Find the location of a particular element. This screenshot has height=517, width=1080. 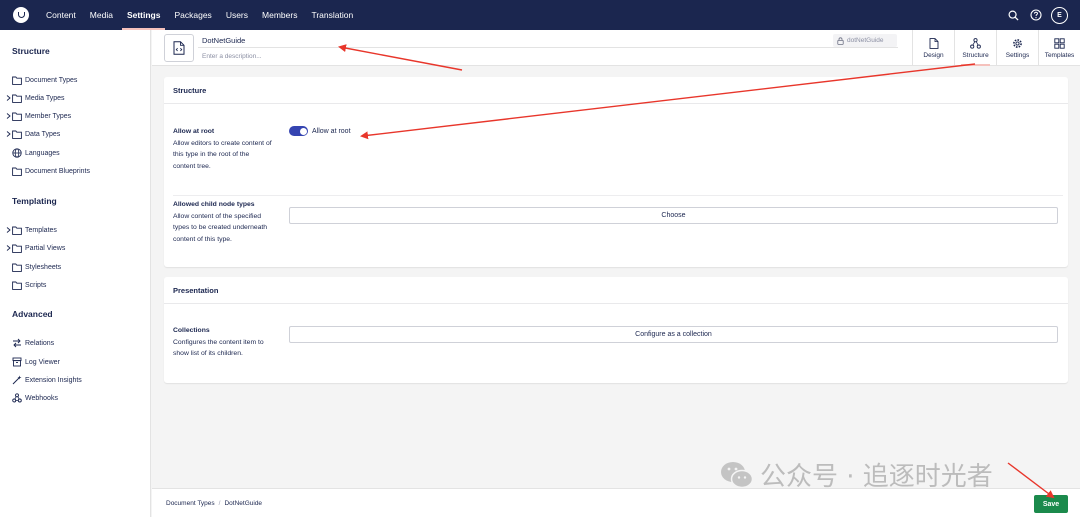

breadcrumb-item-current: DotNetGuide is located at coordinates (243, 503).